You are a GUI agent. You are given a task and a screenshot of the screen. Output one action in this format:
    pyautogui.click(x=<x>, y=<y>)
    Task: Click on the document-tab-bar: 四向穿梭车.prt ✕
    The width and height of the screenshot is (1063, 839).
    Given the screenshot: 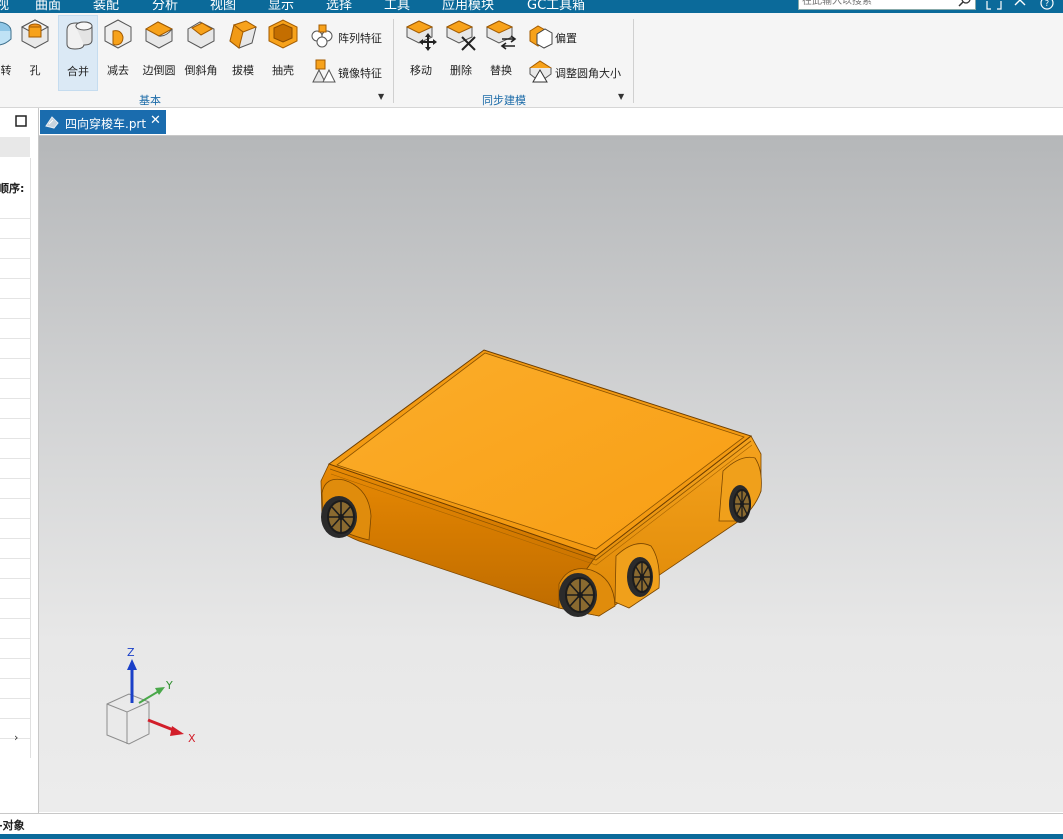 What is the action you would take?
    pyautogui.click(x=551, y=122)
    